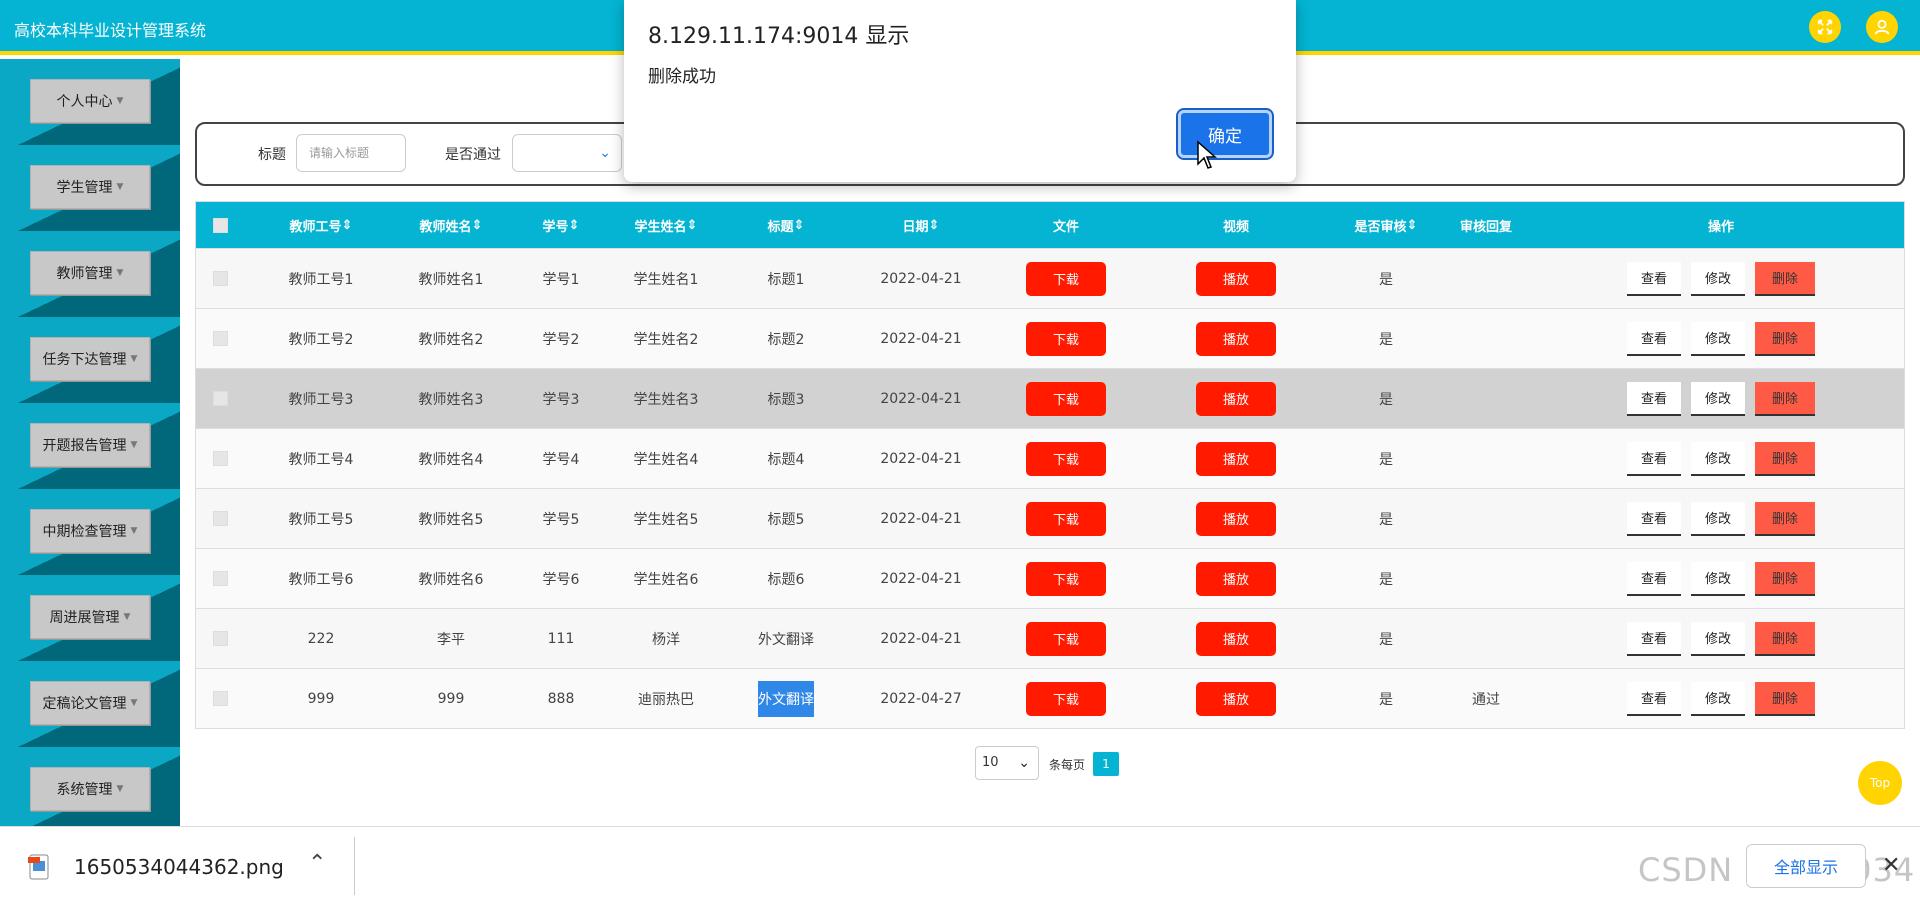 This screenshot has width=1920, height=904. I want to click on teacher-id-cell: 教师工号5, so click(321, 519).